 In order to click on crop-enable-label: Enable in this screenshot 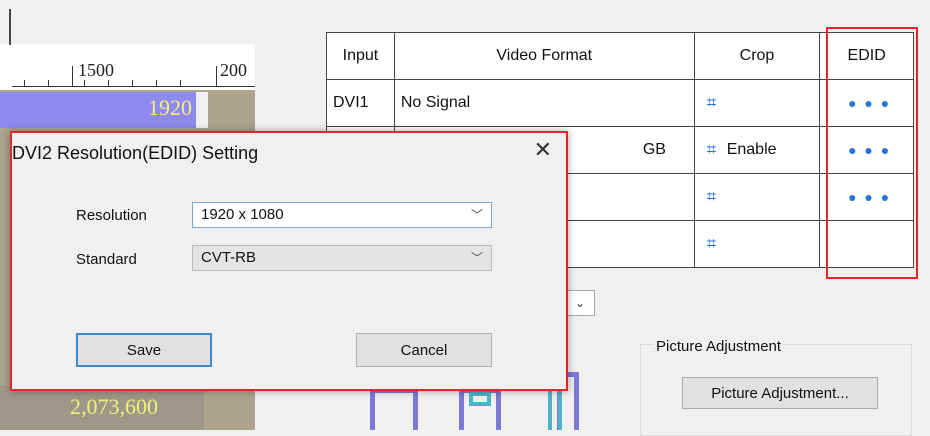, I will do `click(751, 150)`.